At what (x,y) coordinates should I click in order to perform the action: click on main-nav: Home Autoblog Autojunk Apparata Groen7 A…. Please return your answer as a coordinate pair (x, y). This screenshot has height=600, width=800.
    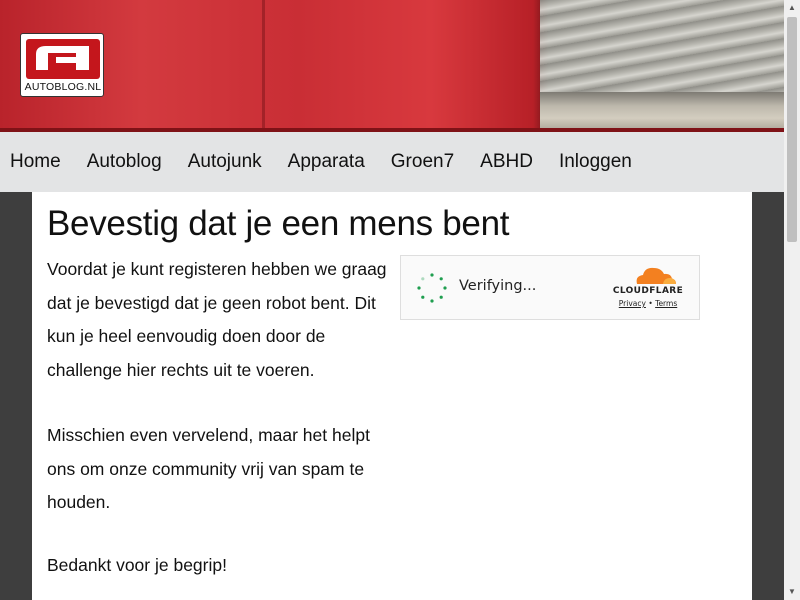
    Looking at the image, I should click on (392, 162).